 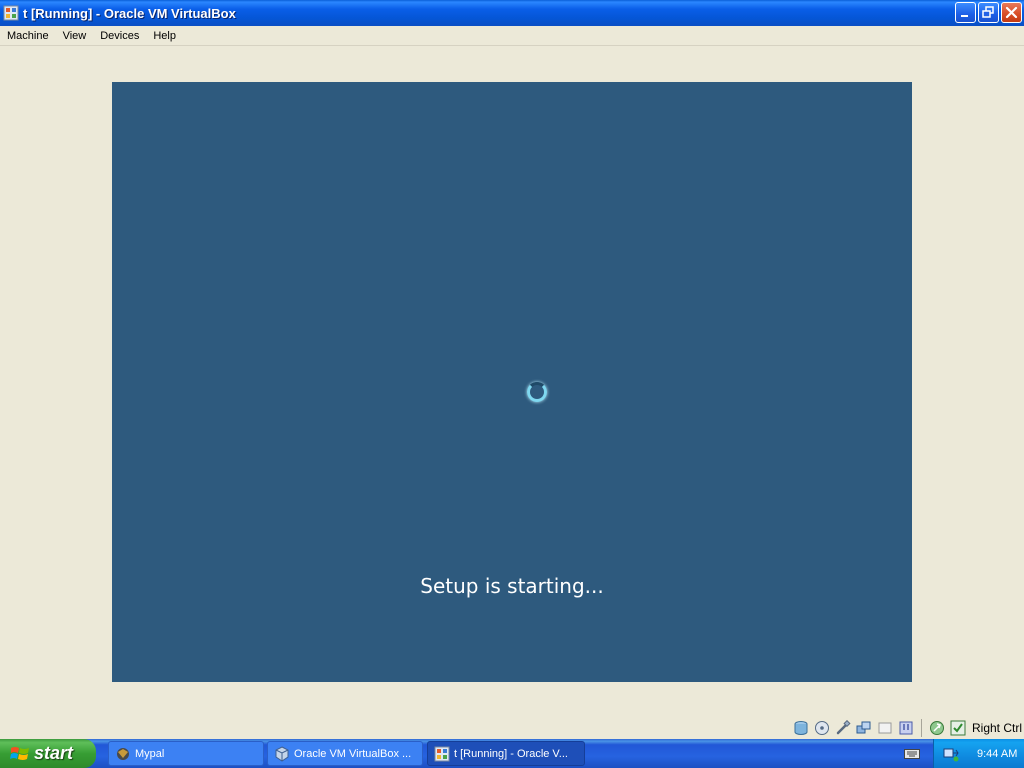 I want to click on vrdp-icon, so click(x=906, y=728).